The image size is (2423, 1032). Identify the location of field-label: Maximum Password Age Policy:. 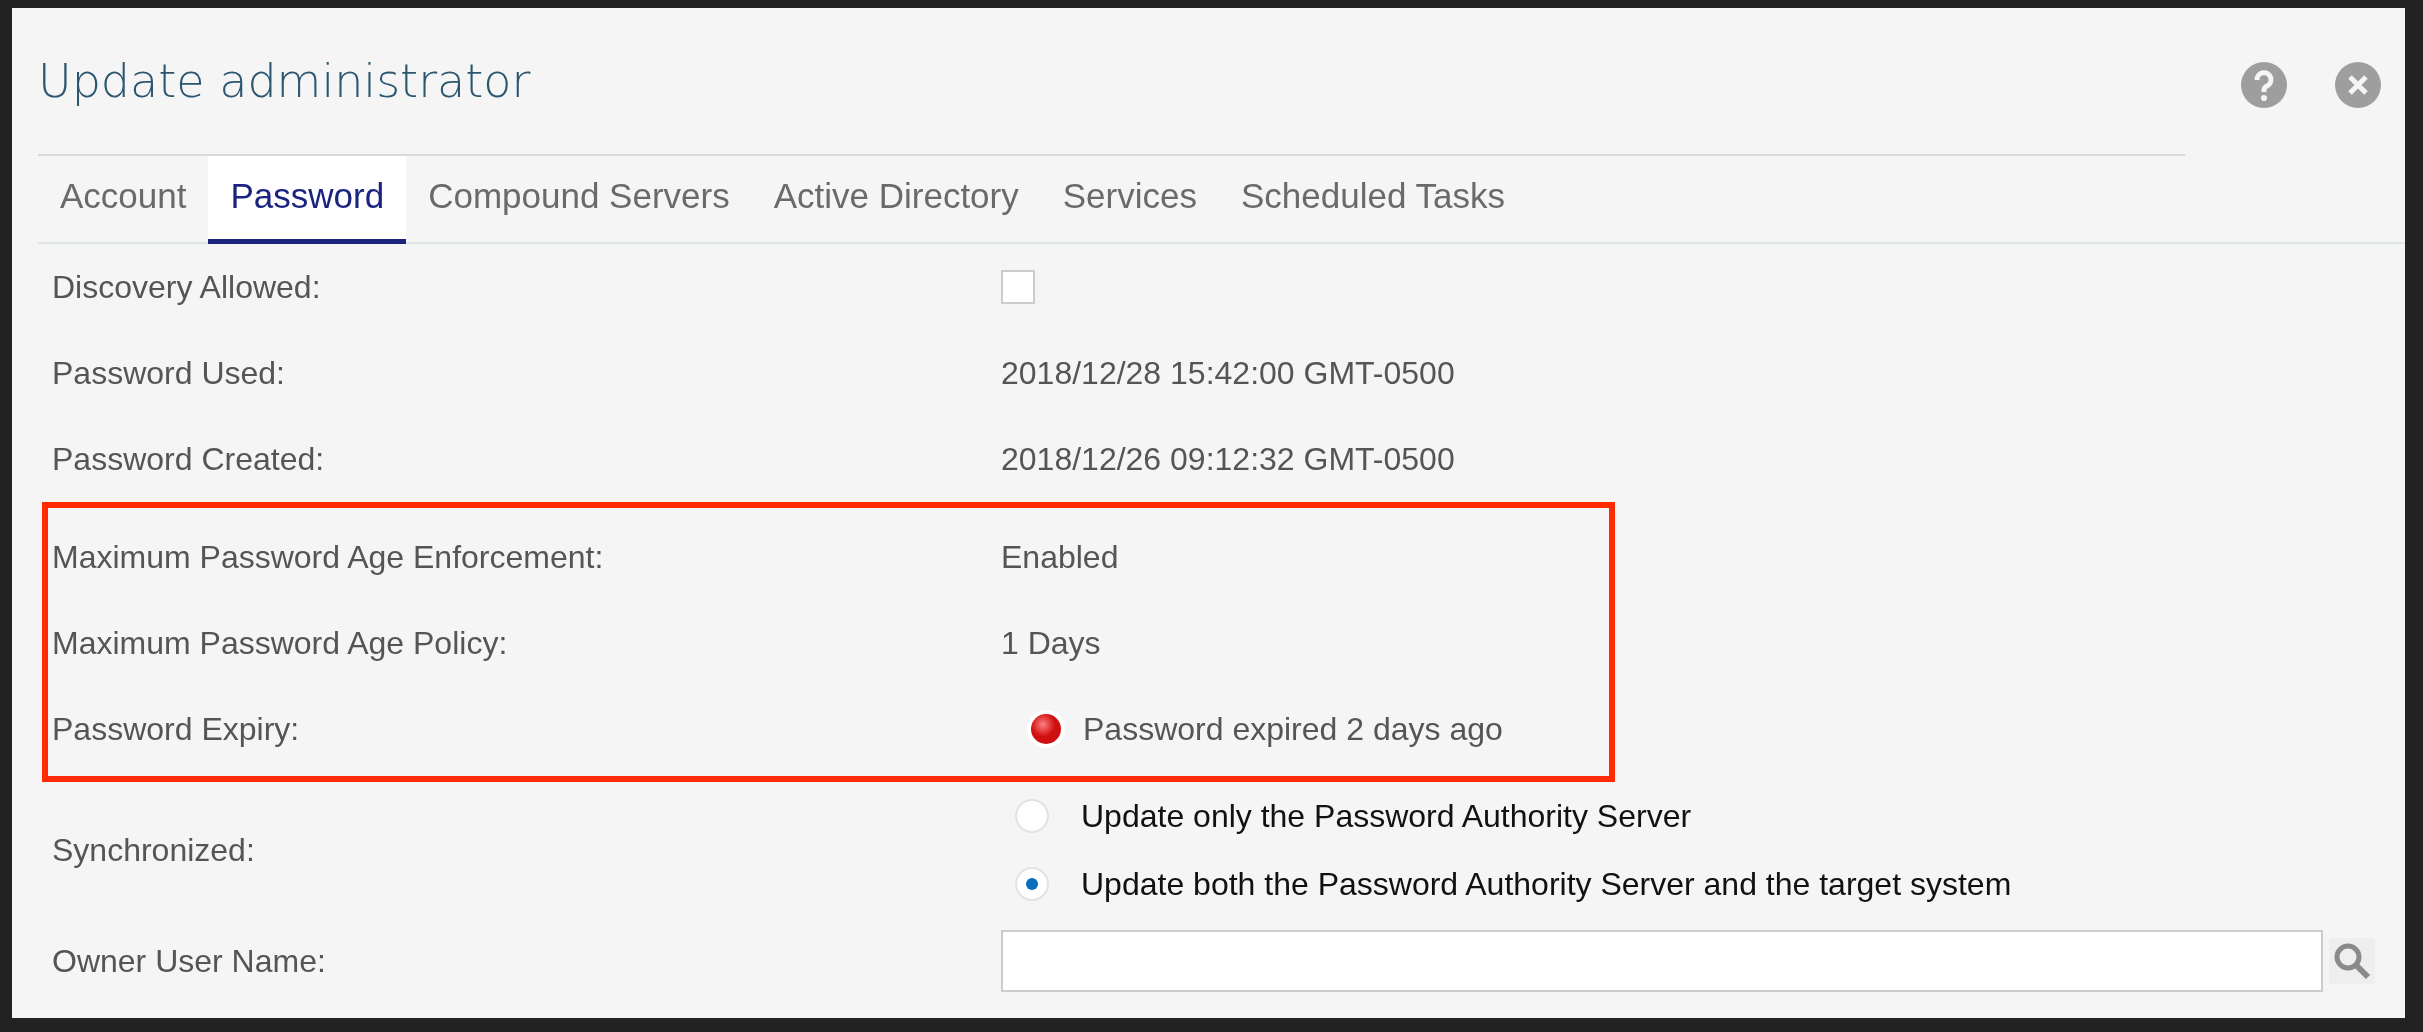
(280, 643).